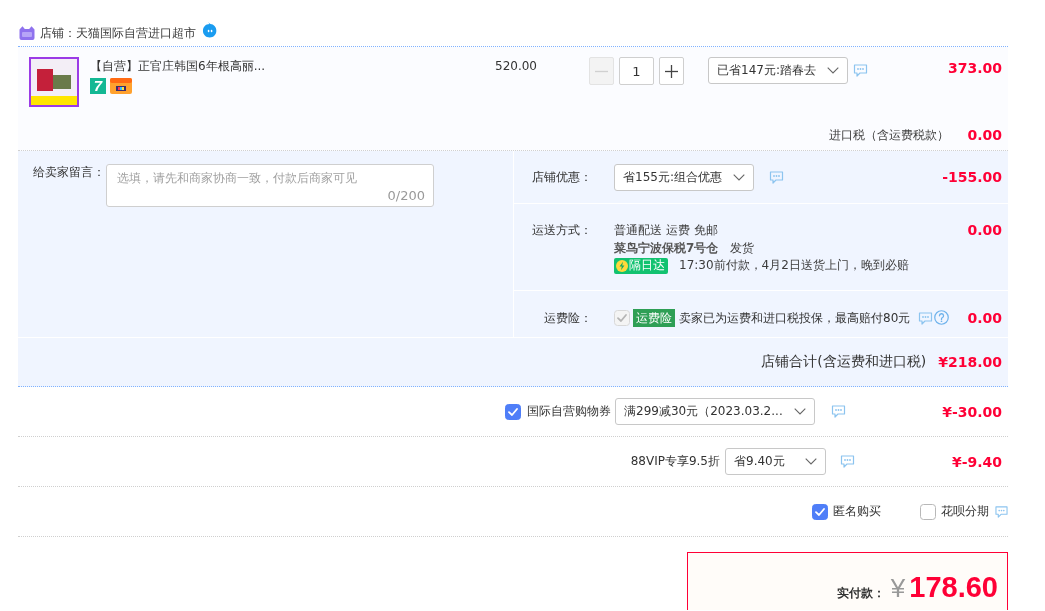 The width and height of the screenshot is (1045, 611). What do you see at coordinates (567, 318) in the screenshot?
I see `insurance-label: 运费险：` at bounding box center [567, 318].